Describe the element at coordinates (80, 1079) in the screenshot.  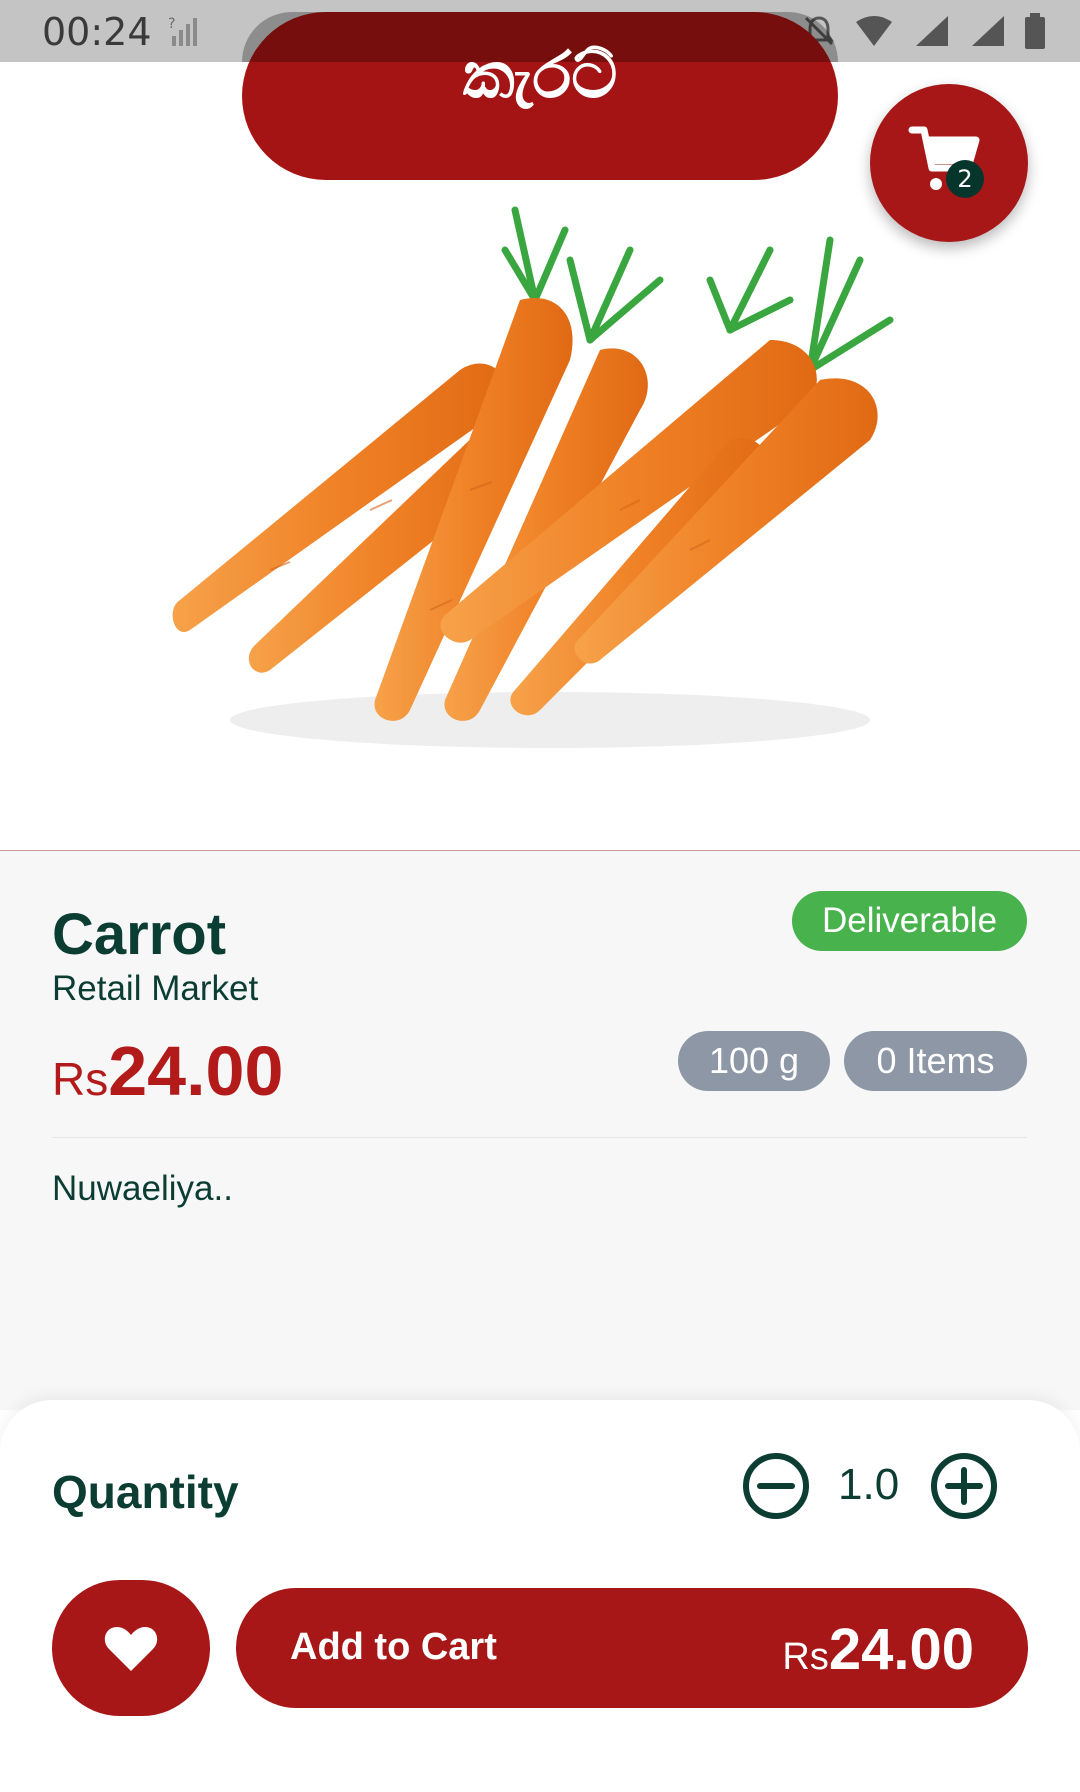
I see `price-currency: Rs` at that location.